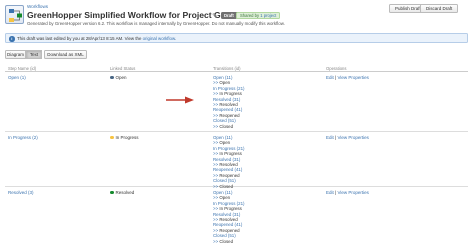  What do you see at coordinates (229, 15) in the screenshot?
I see `draft-lozenge: Draft` at bounding box center [229, 15].